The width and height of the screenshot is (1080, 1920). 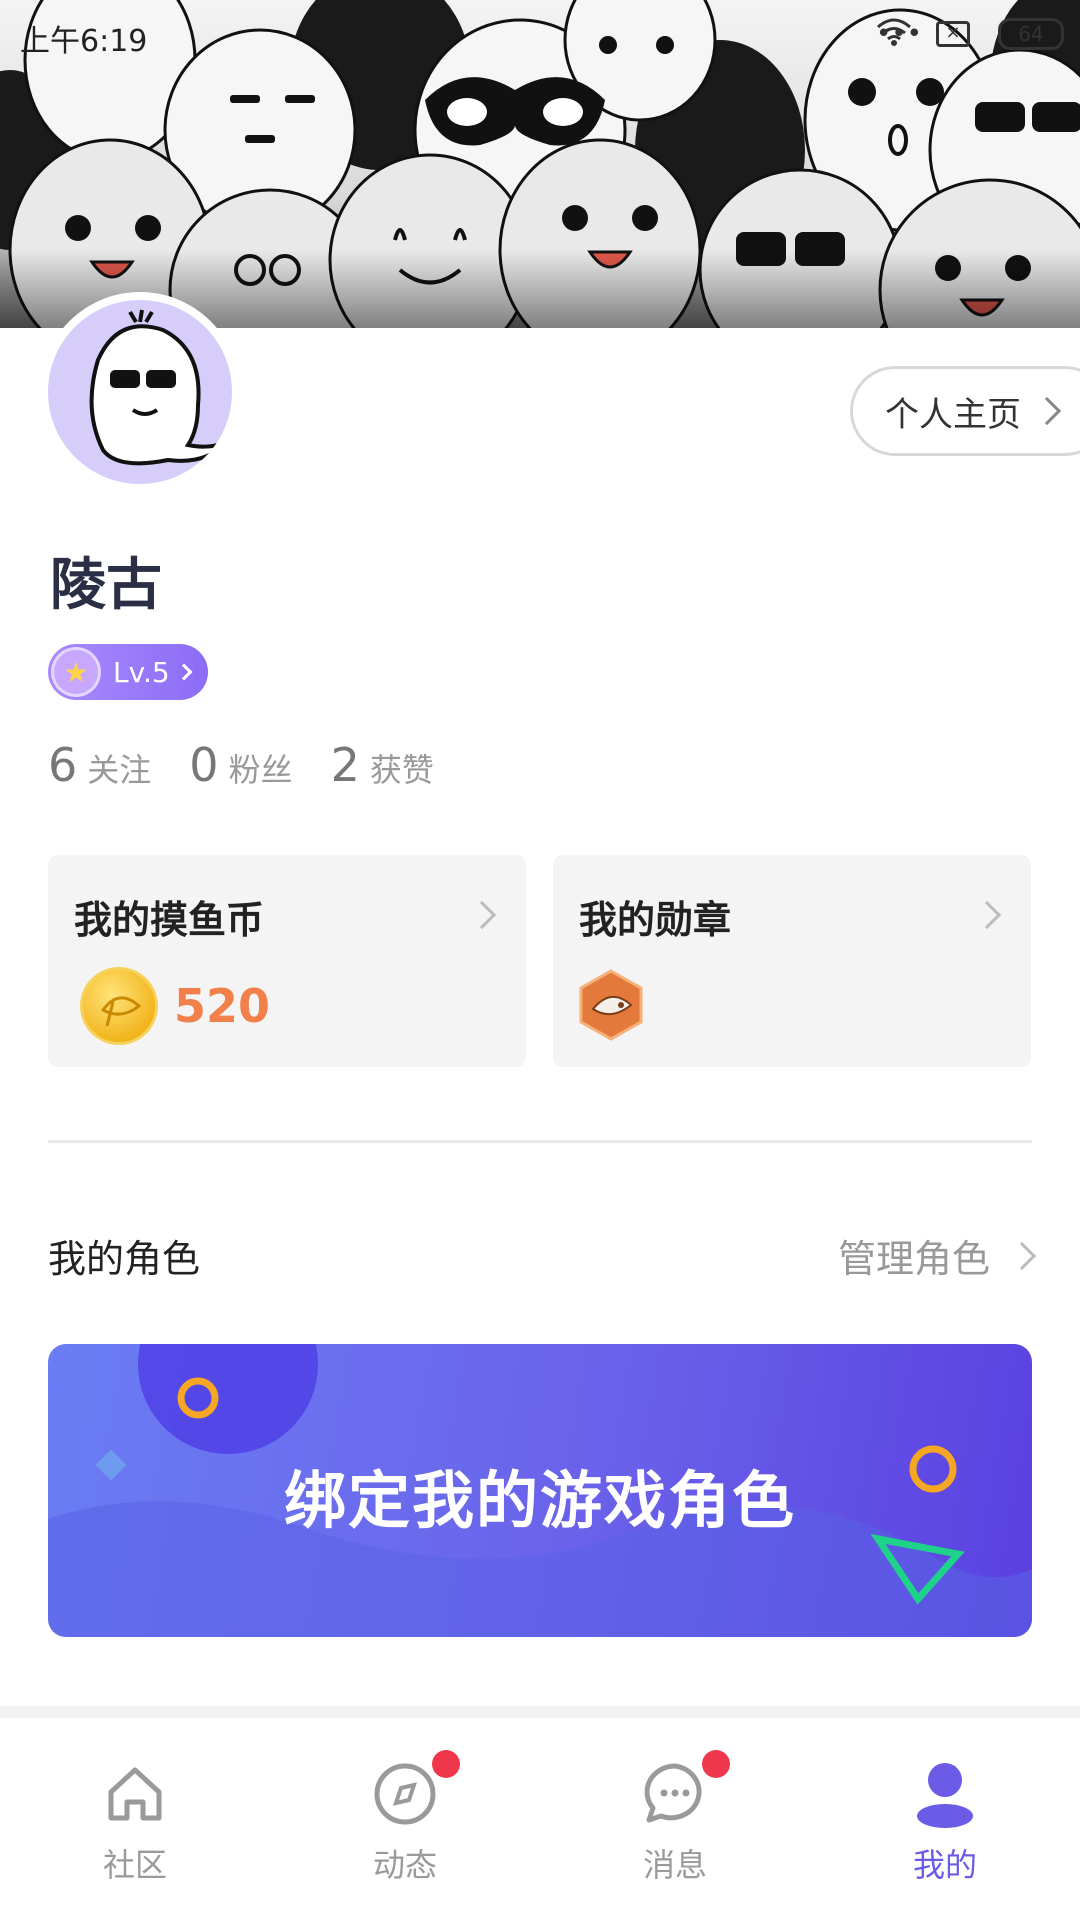 What do you see at coordinates (953, 34) in the screenshot?
I see `sim-blocked-icon: ×` at bounding box center [953, 34].